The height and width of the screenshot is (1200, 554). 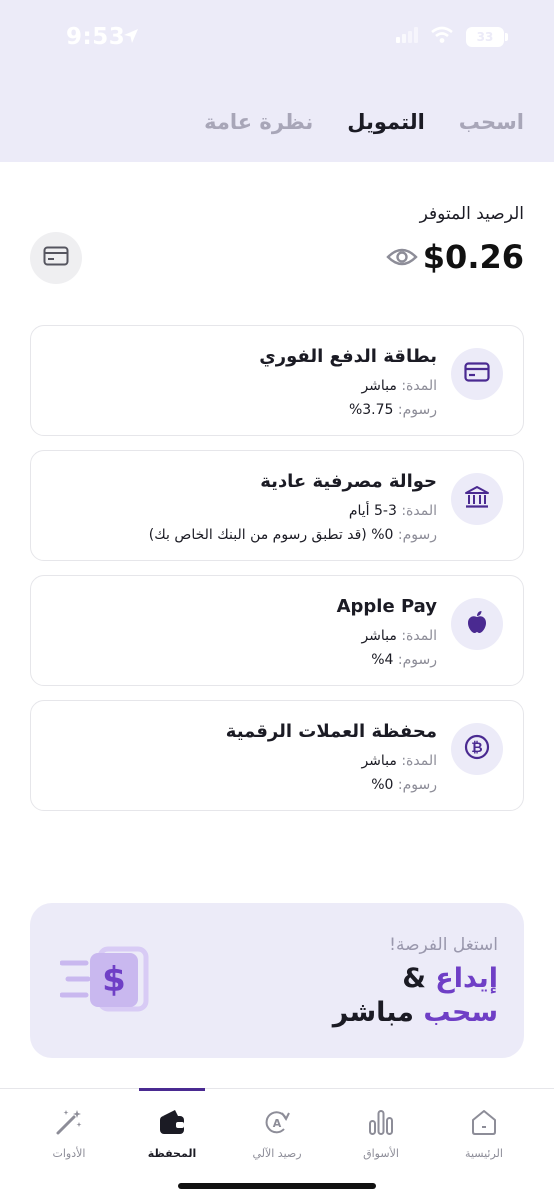 I want to click on card-button, so click(x=56, y=258).